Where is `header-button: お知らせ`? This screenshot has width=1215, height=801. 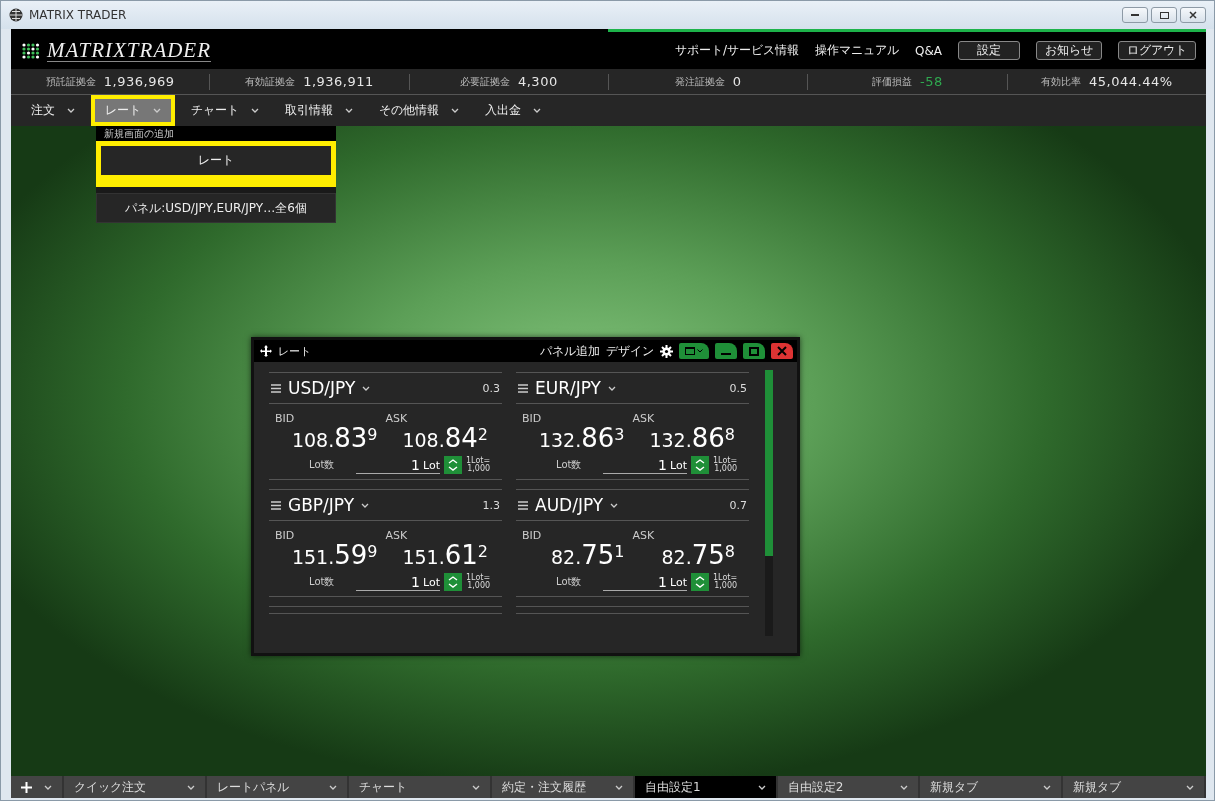
header-button: お知らせ is located at coordinates (1069, 50).